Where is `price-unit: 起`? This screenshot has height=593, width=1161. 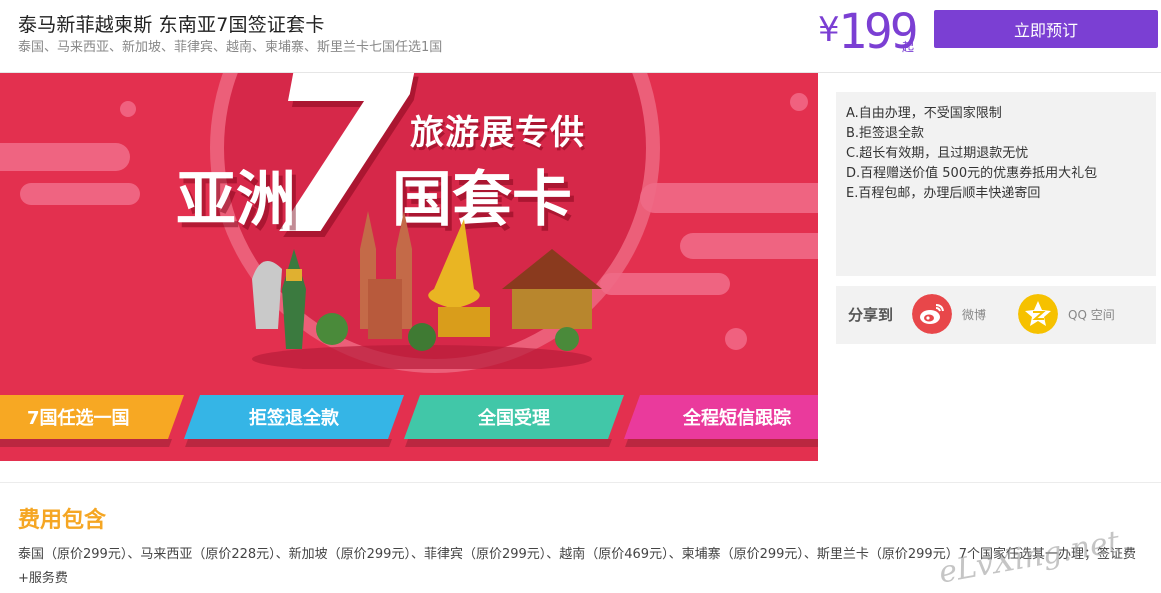
price-unit: 起 is located at coordinates (908, 47).